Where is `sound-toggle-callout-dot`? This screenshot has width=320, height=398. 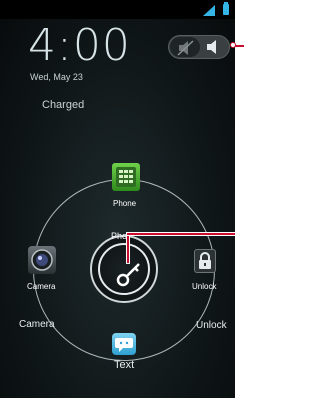
sound-toggle-callout-dot is located at coordinates (233, 45).